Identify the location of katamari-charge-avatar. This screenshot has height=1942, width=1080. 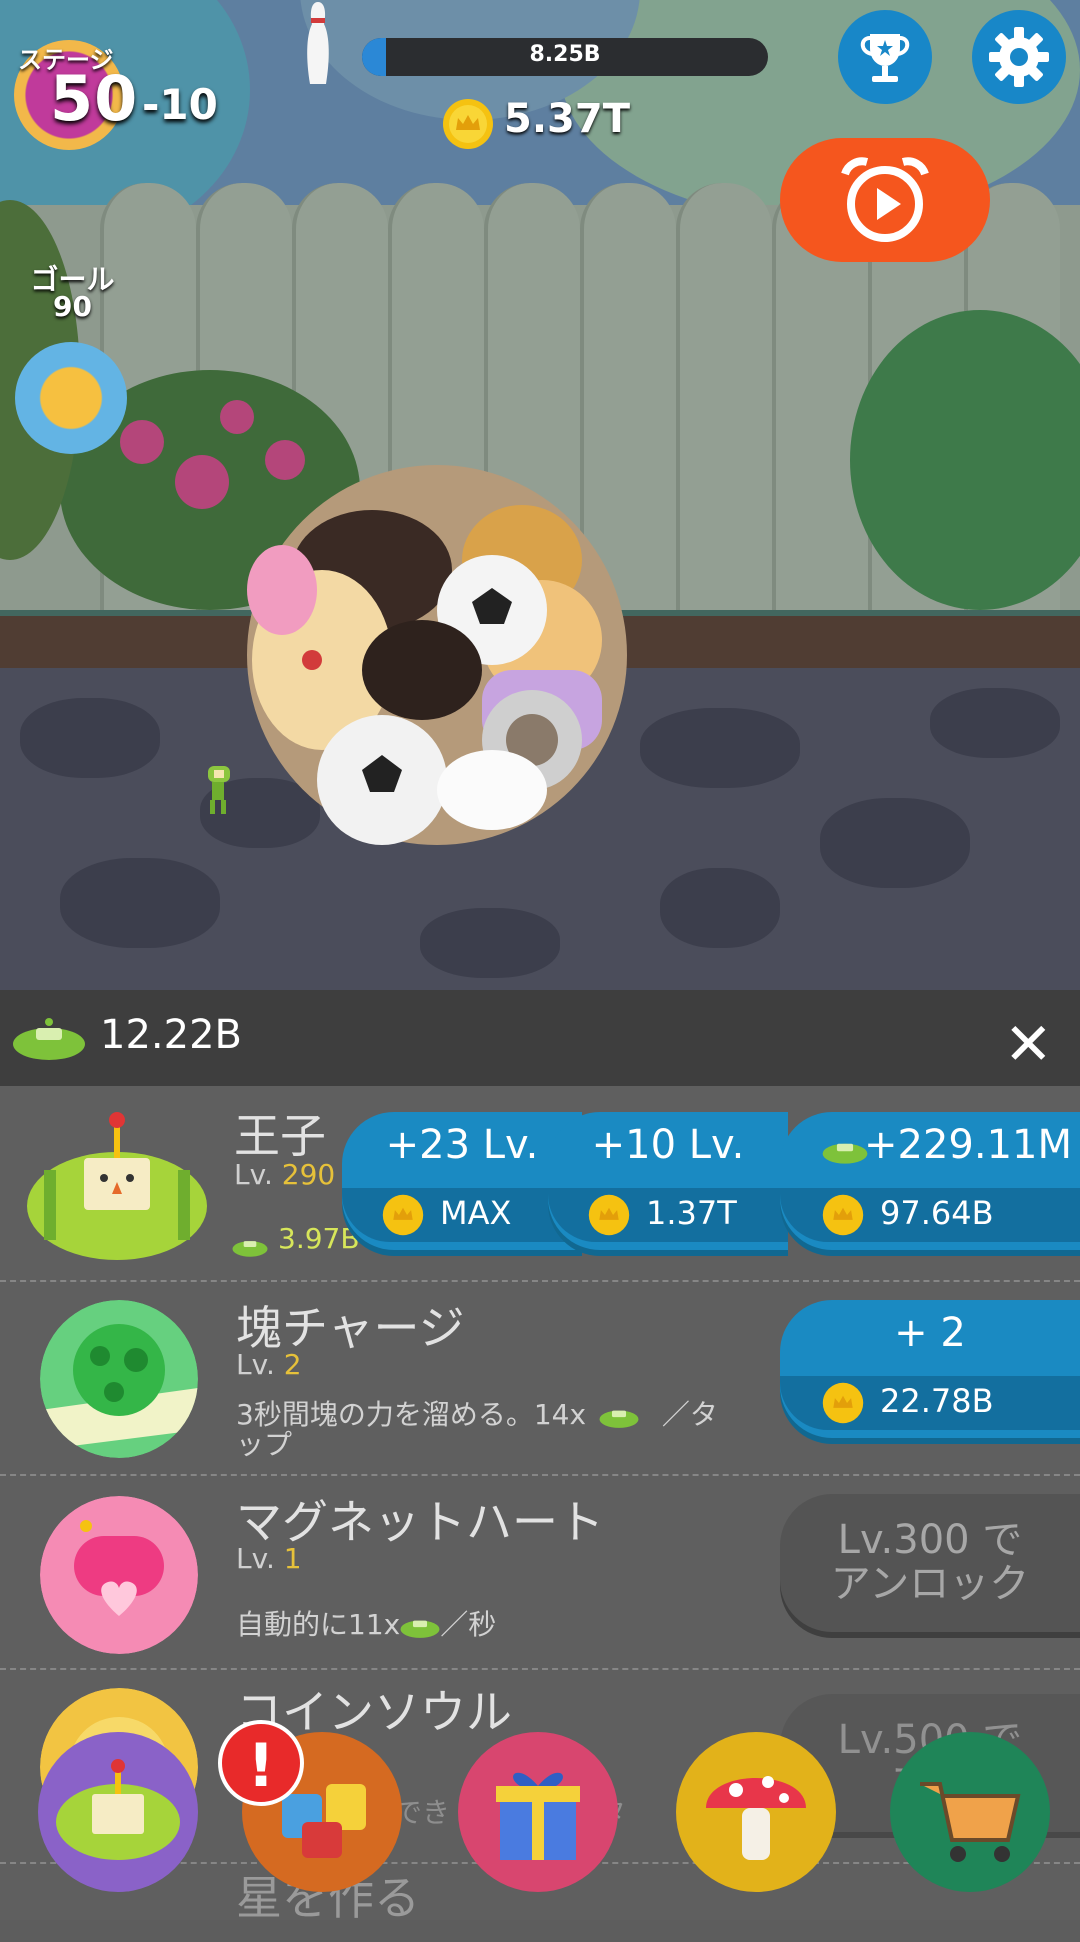
(119, 1379).